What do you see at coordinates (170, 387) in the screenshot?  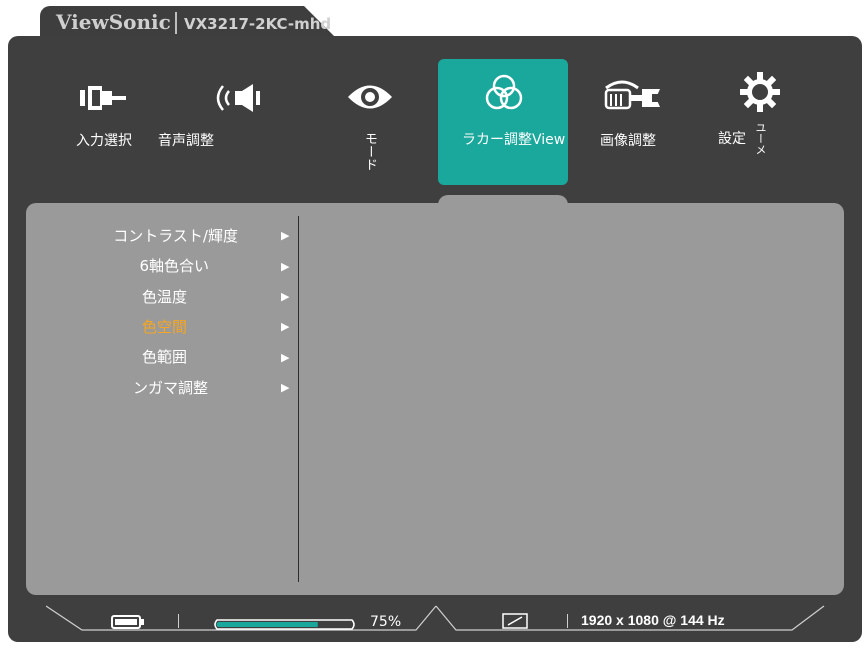 I see `submenu-item-gamma: ンガマ調整` at bounding box center [170, 387].